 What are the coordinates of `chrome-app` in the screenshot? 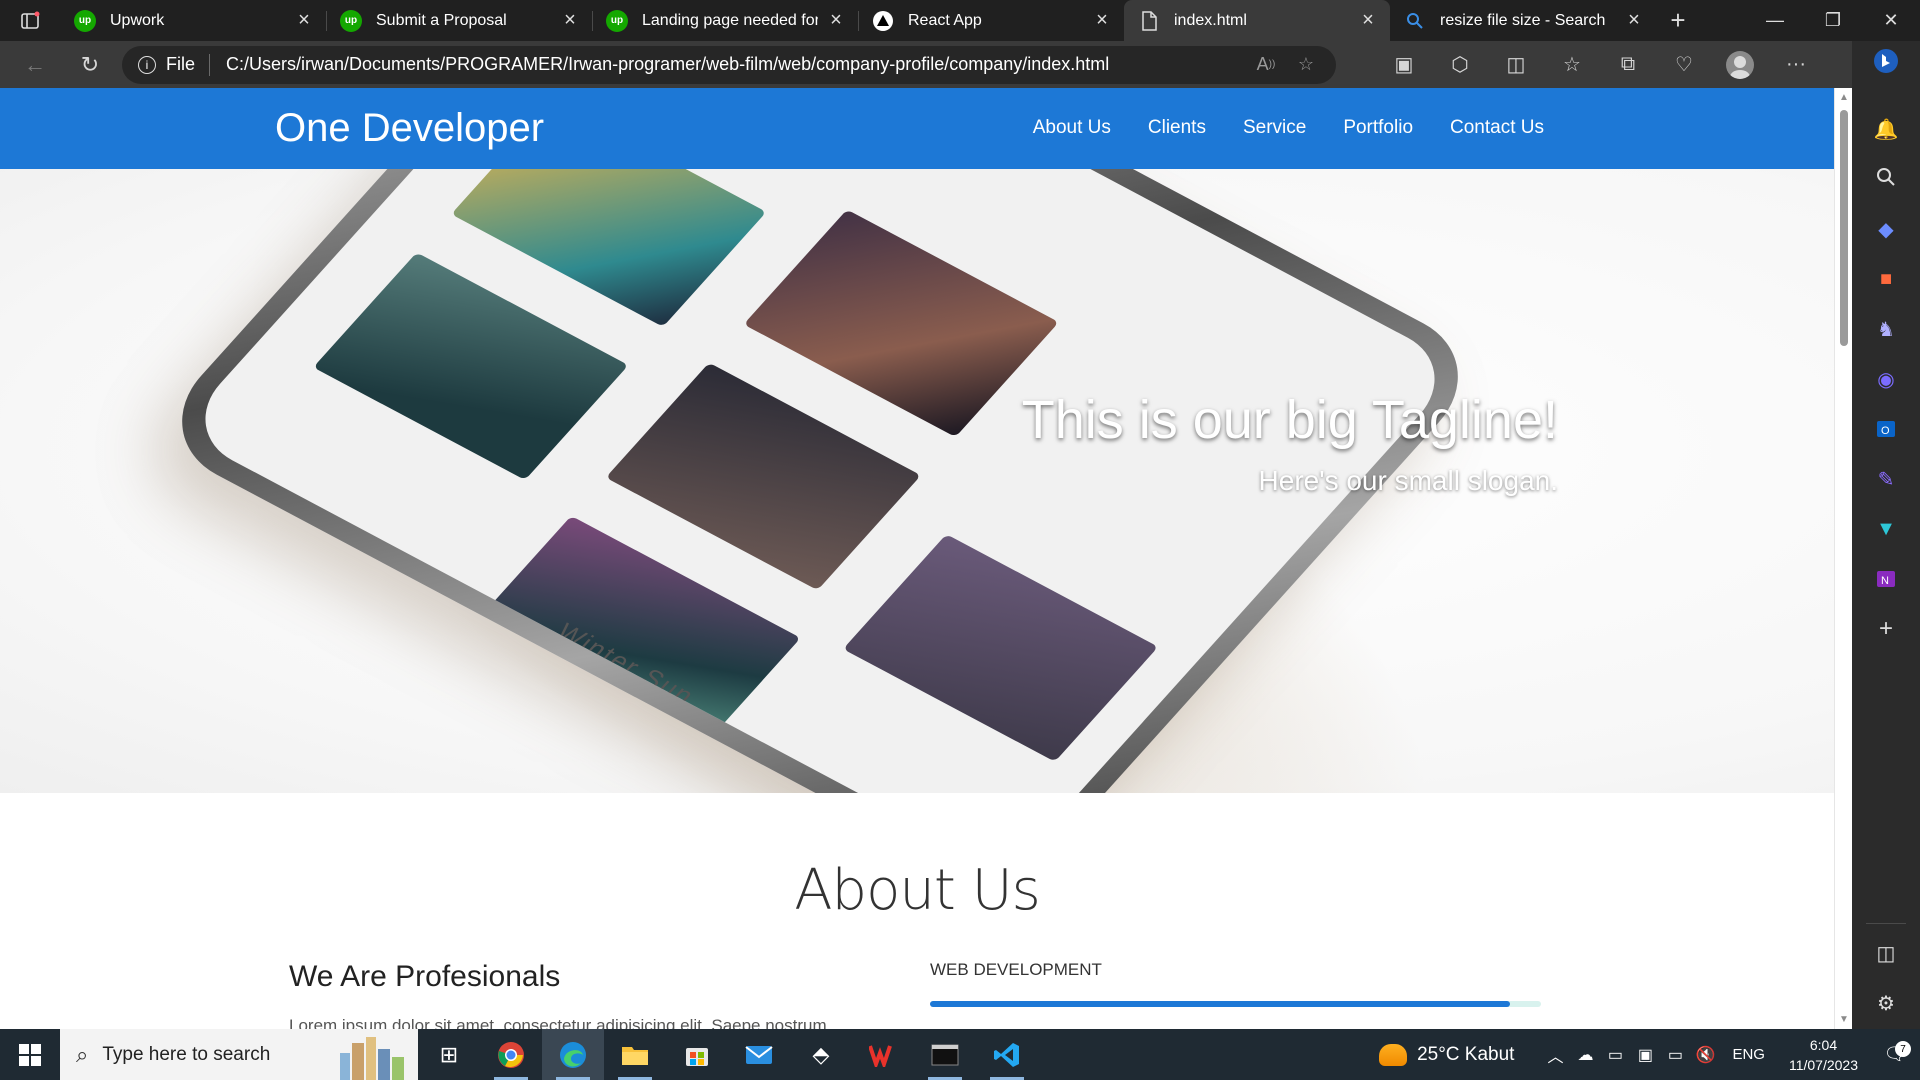 It's located at (511, 1054).